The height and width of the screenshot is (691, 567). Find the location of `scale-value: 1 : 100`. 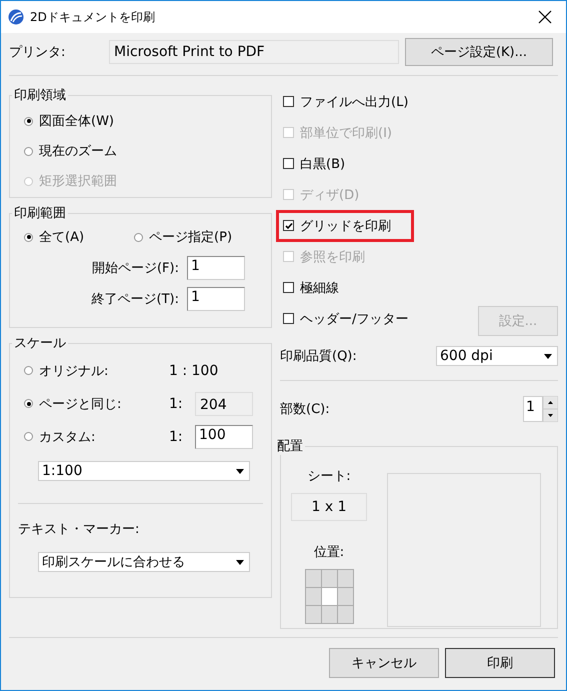

scale-value: 1 : 100 is located at coordinates (193, 370).